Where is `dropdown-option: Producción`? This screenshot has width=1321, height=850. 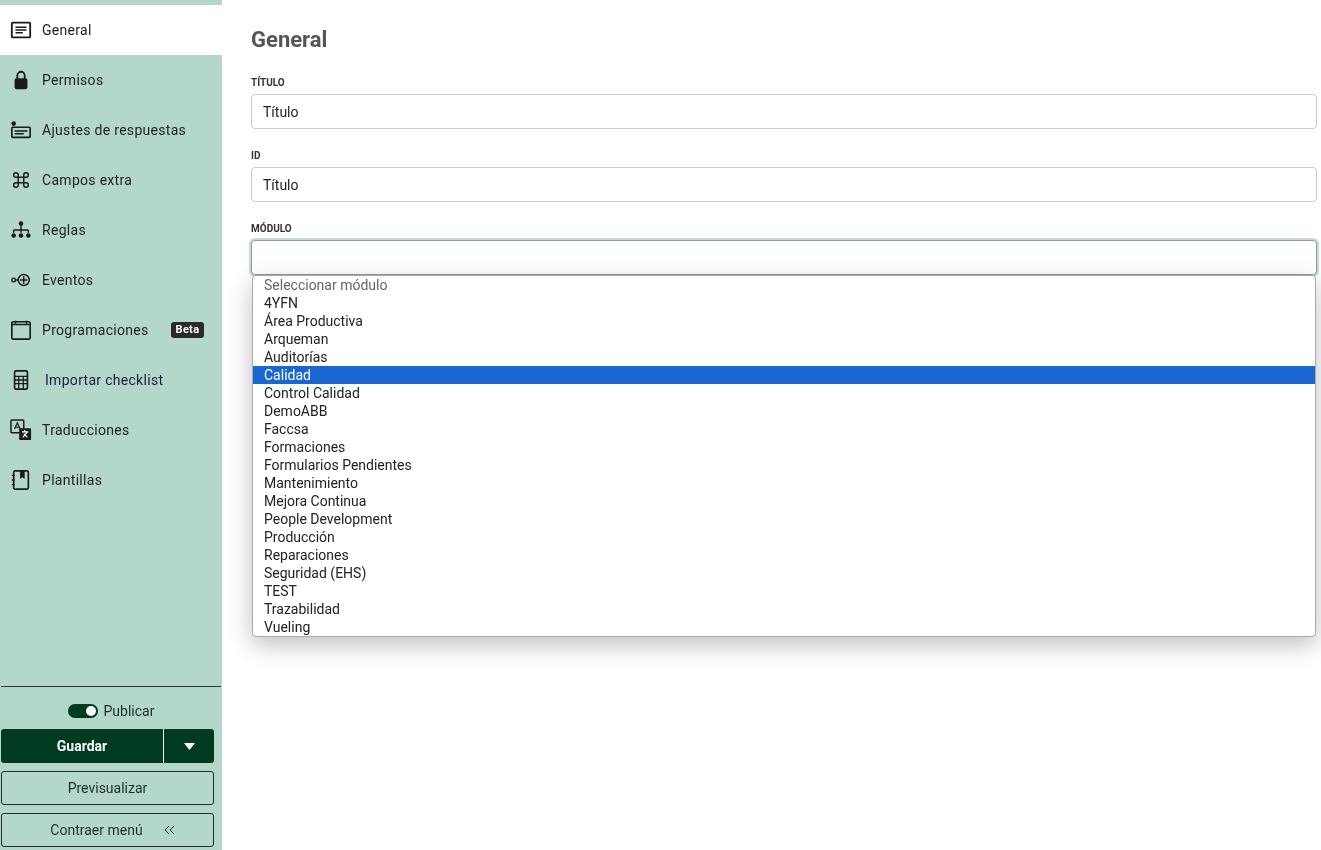
dropdown-option: Producción is located at coordinates (784, 537).